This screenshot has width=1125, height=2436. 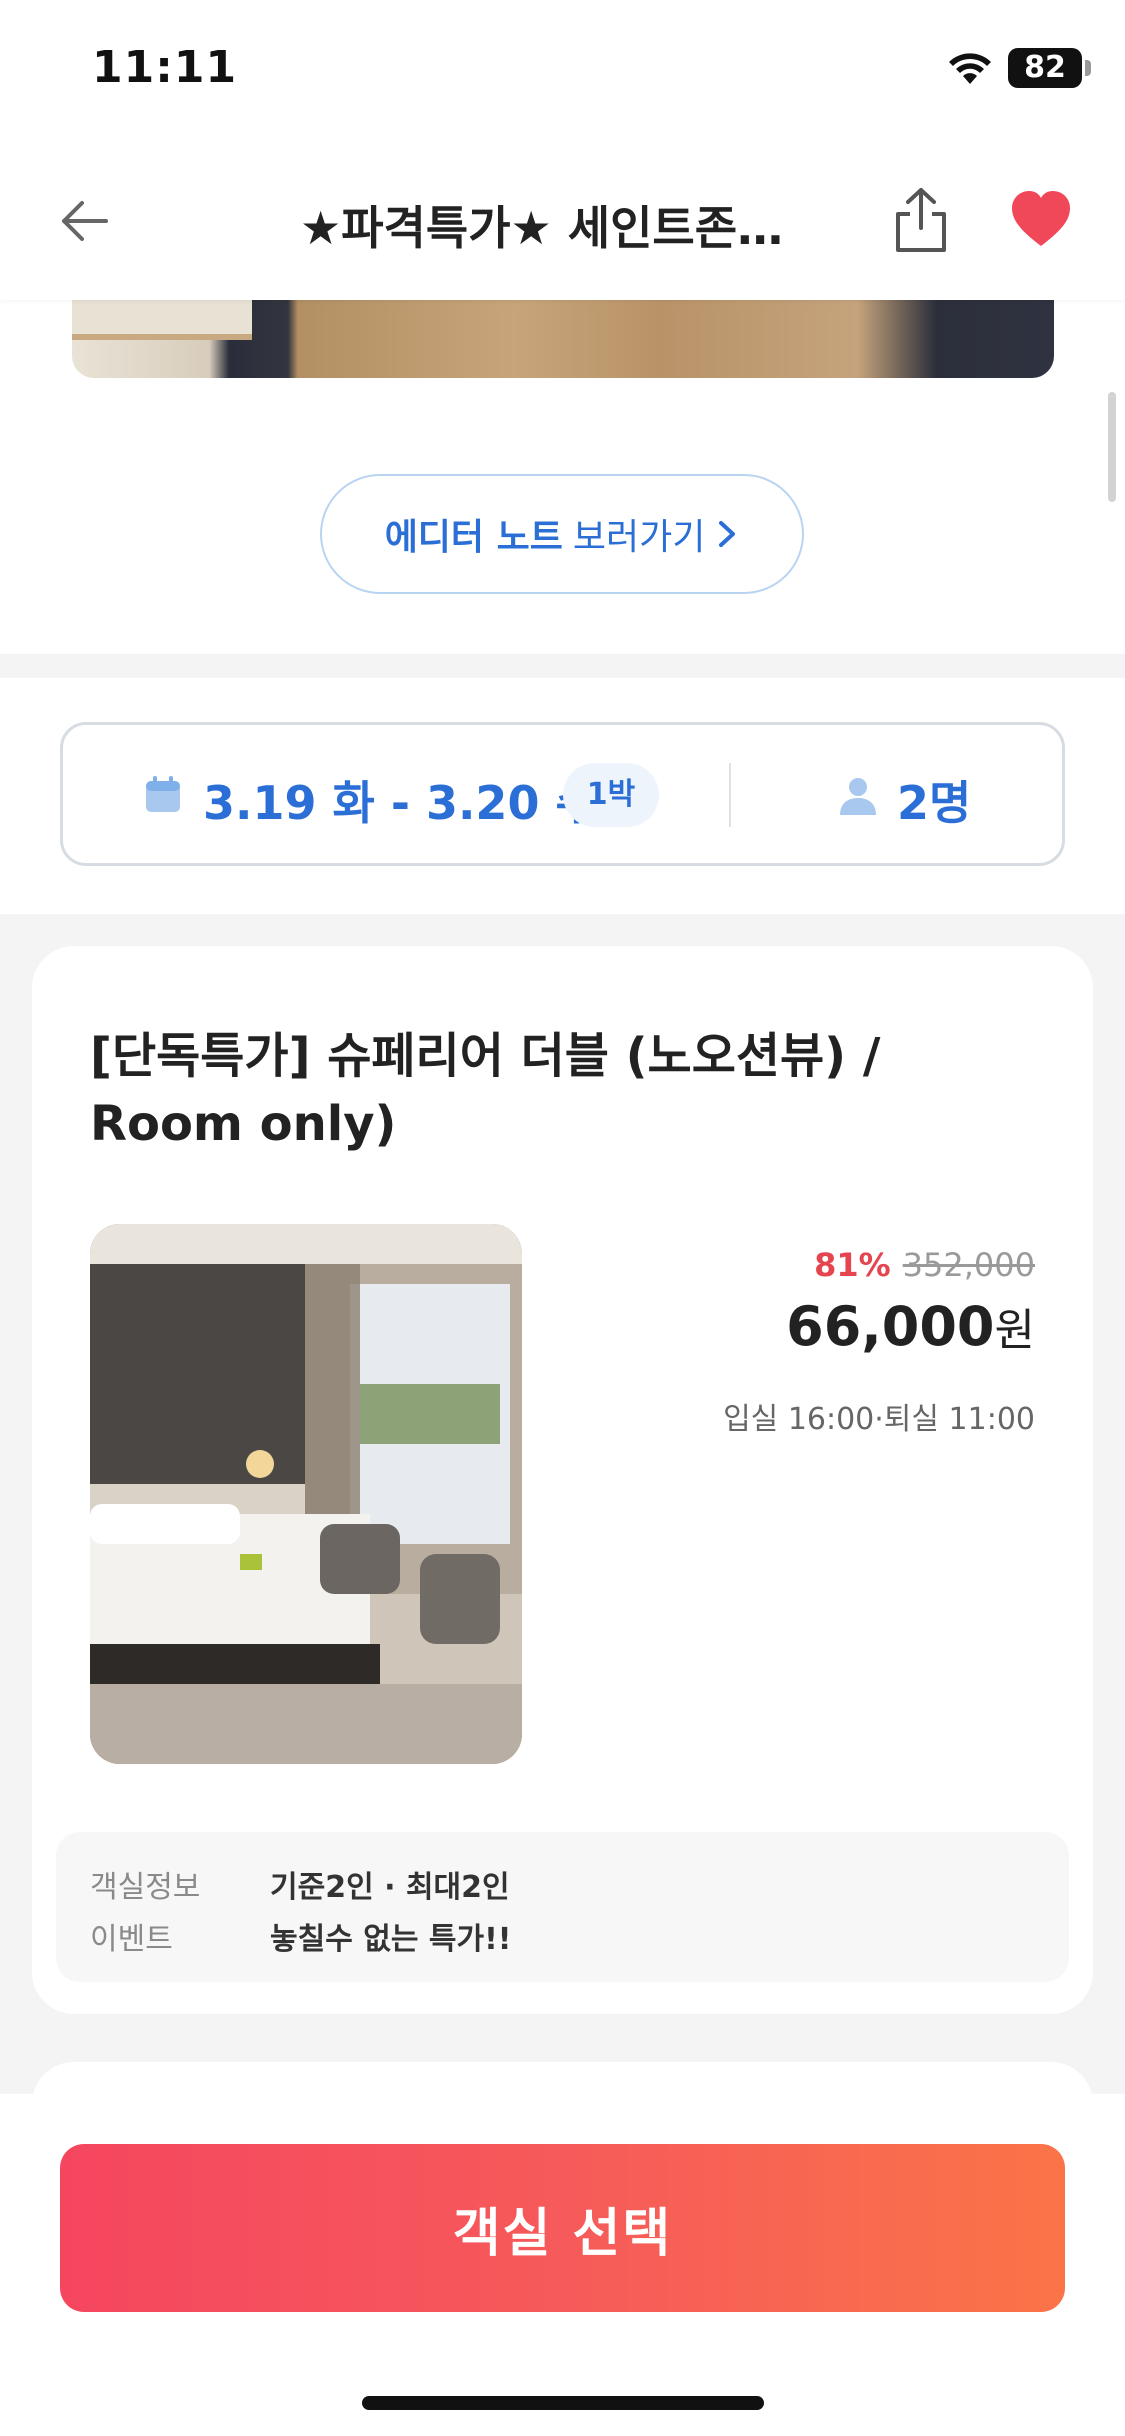 I want to click on room-photo-illustration, so click(x=306, y=1494).